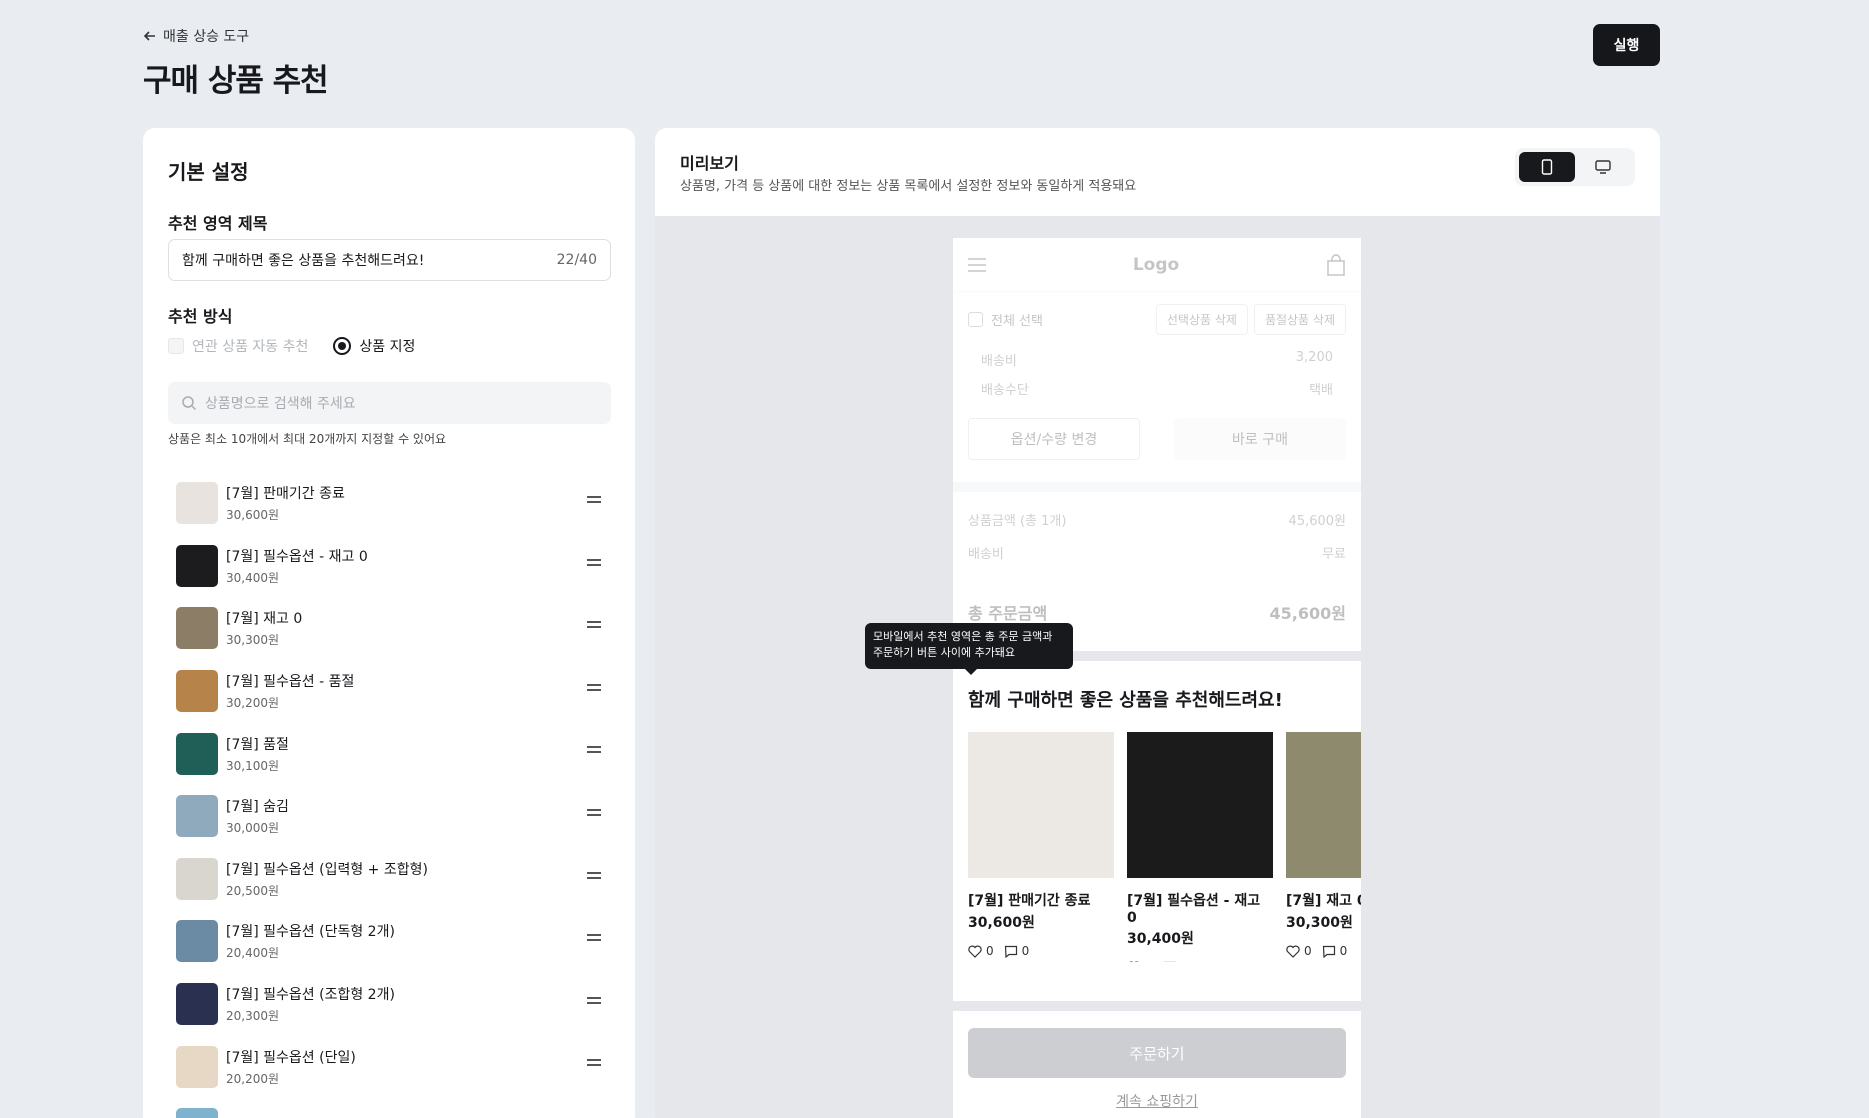  What do you see at coordinates (388, 753) in the screenshot?
I see `product-row: [7월] 품절 30,100원` at bounding box center [388, 753].